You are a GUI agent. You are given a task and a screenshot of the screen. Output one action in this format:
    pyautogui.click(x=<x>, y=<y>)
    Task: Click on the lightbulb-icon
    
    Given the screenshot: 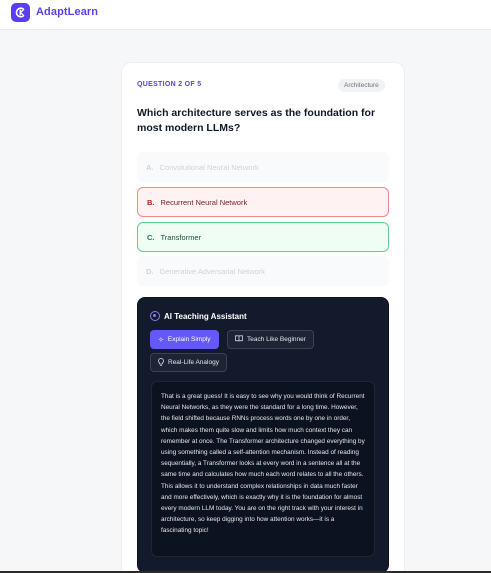 What is the action you would take?
    pyautogui.click(x=161, y=362)
    